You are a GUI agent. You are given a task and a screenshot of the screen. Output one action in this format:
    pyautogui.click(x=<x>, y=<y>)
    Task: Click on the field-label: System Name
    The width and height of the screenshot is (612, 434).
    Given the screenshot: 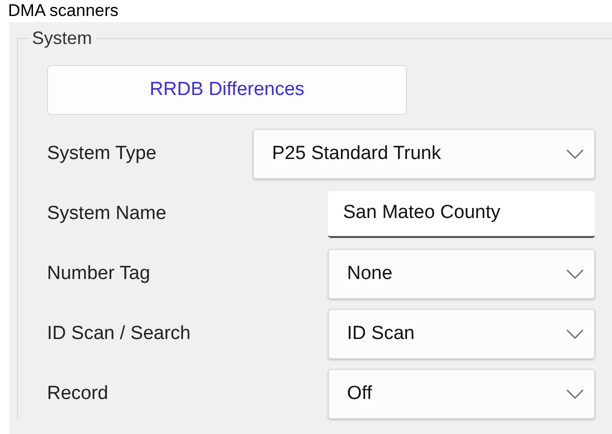 What is the action you would take?
    pyautogui.click(x=106, y=214)
    